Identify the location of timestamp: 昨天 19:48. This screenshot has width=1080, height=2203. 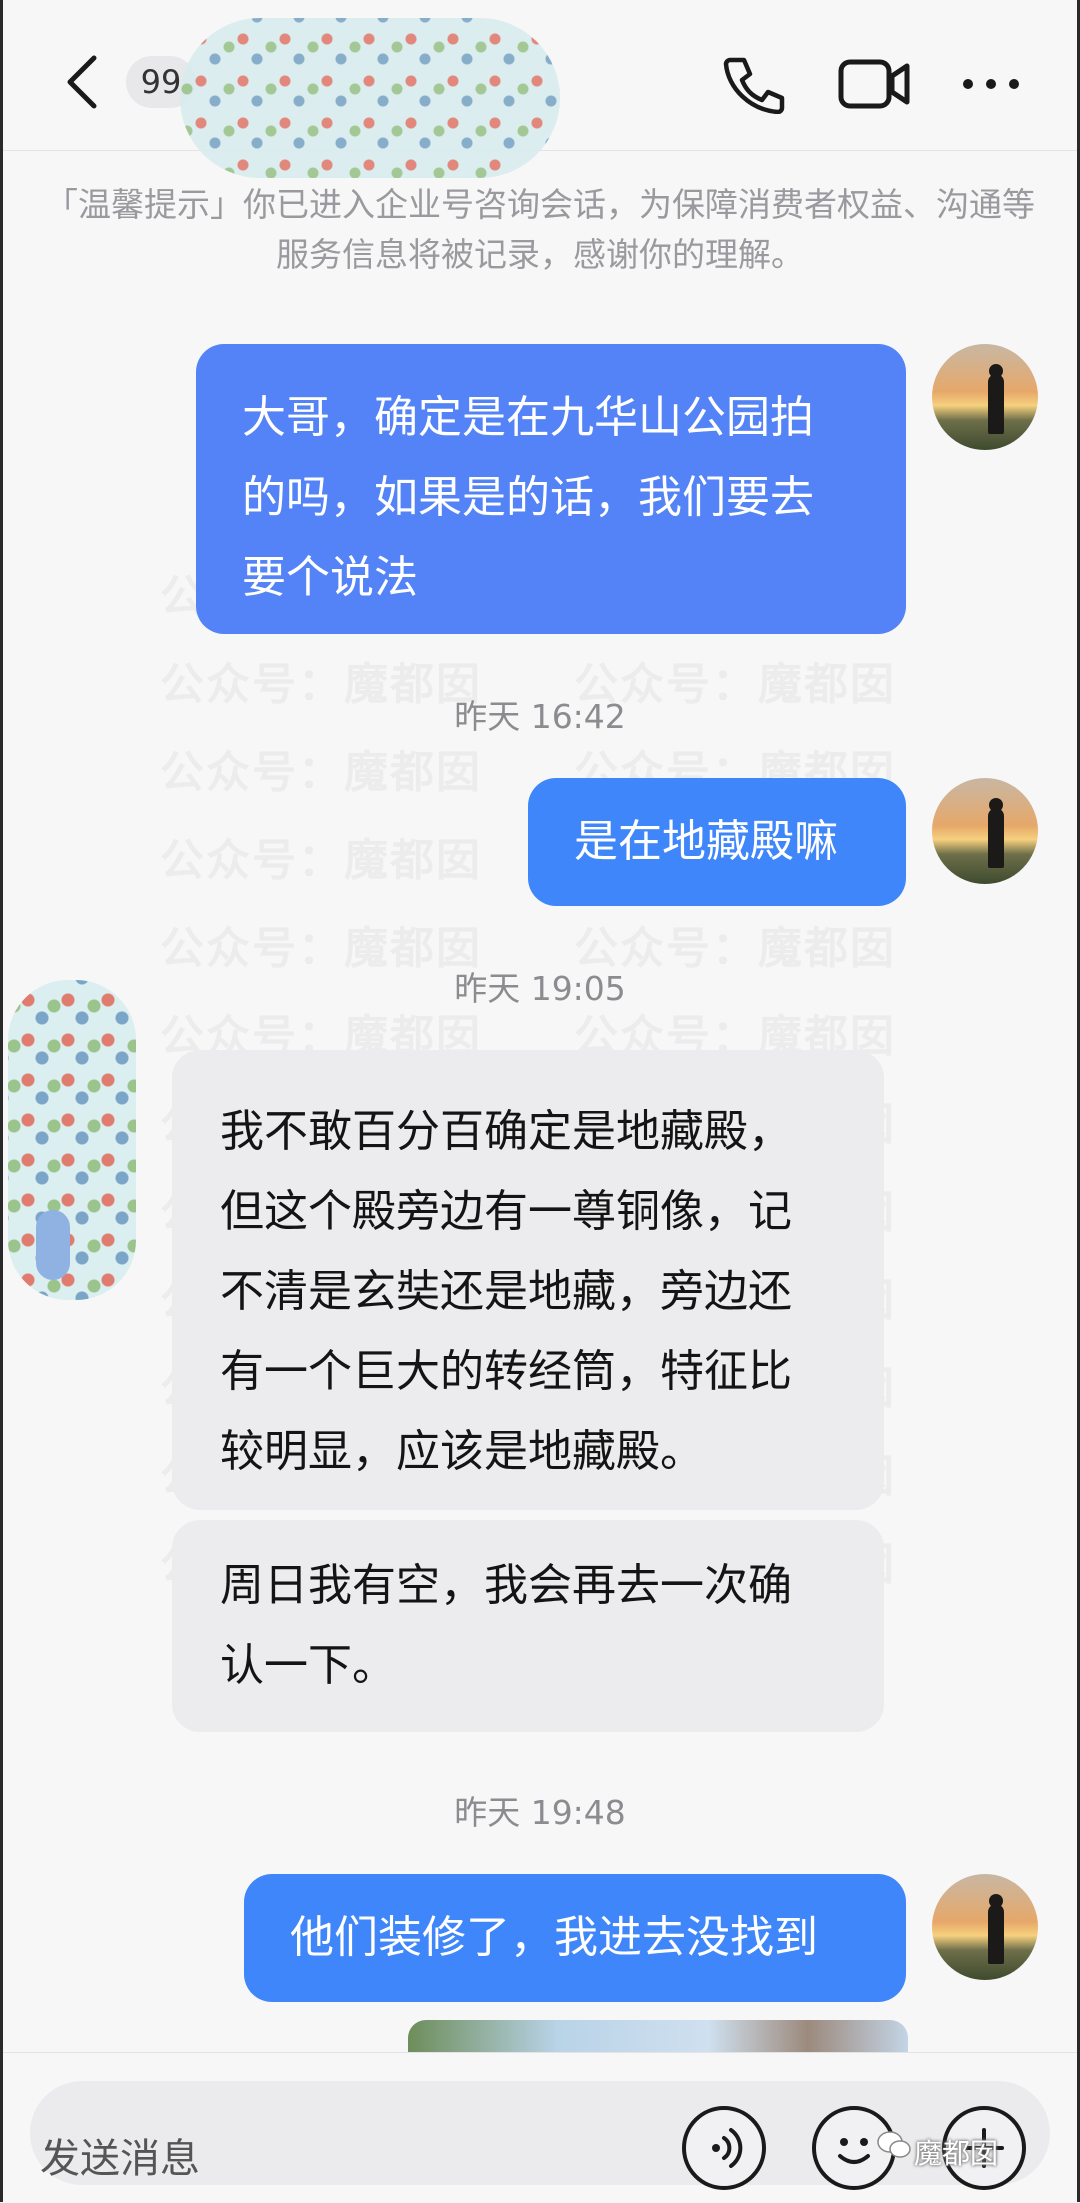
(540, 1812).